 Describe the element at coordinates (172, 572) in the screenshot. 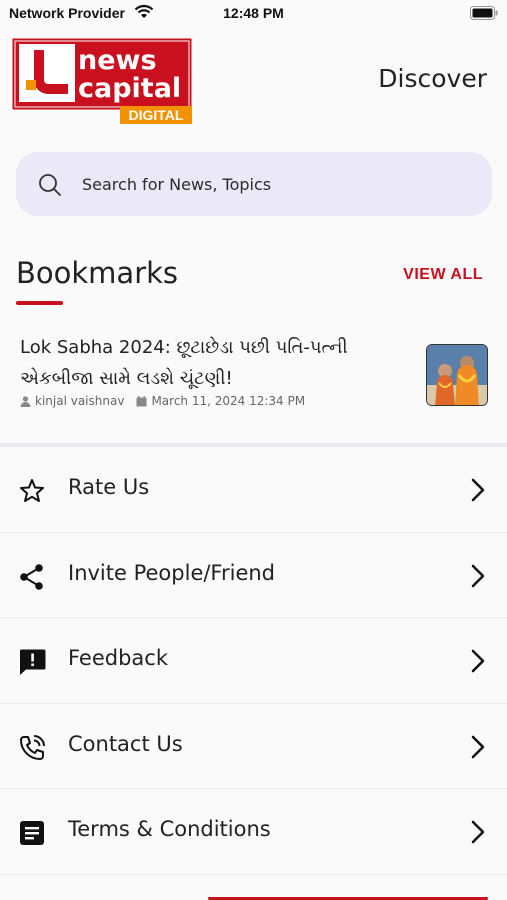

I see `menu-label-invite: Invite People/Friend` at that location.